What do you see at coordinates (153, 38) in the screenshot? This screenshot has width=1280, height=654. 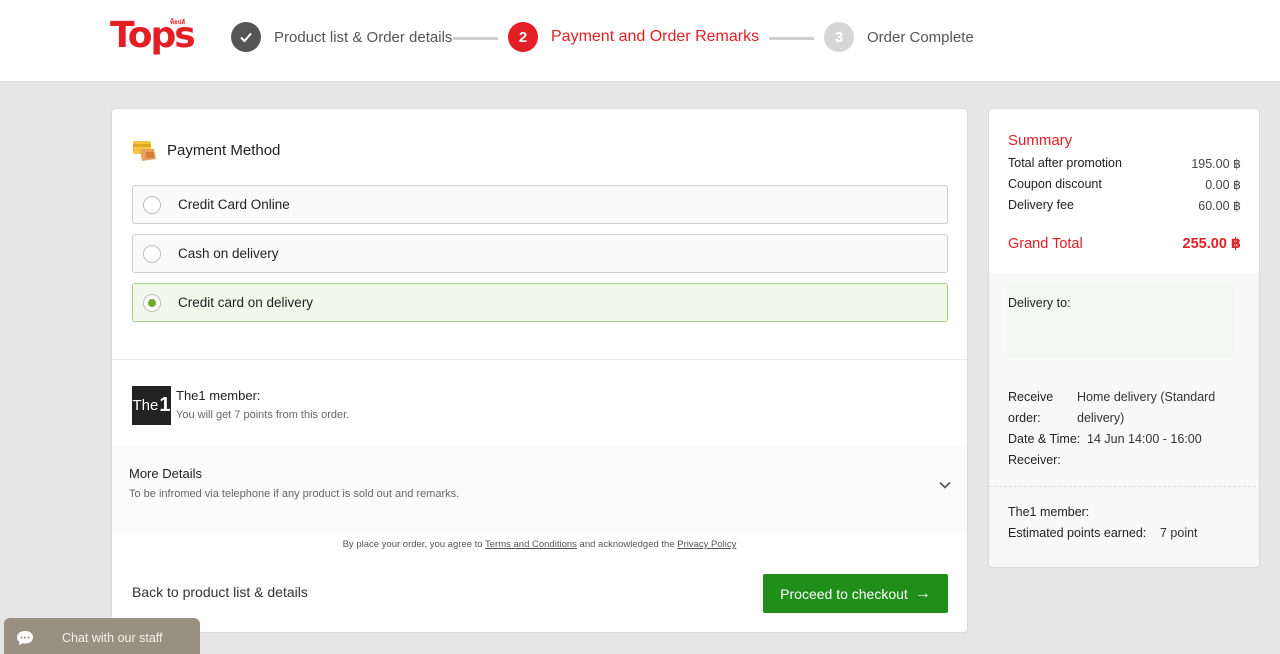 I see `tops-logo: Tops ท็อปส์` at bounding box center [153, 38].